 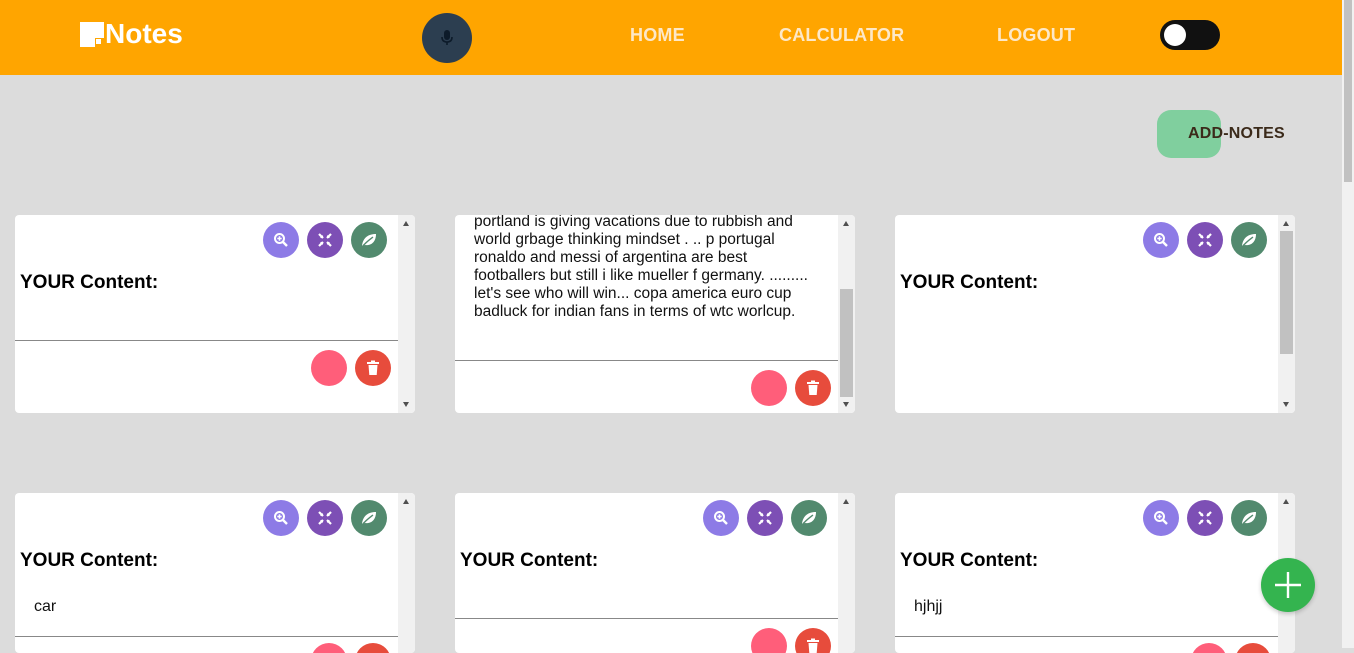 I want to click on logo: Notes, so click(x=131, y=33).